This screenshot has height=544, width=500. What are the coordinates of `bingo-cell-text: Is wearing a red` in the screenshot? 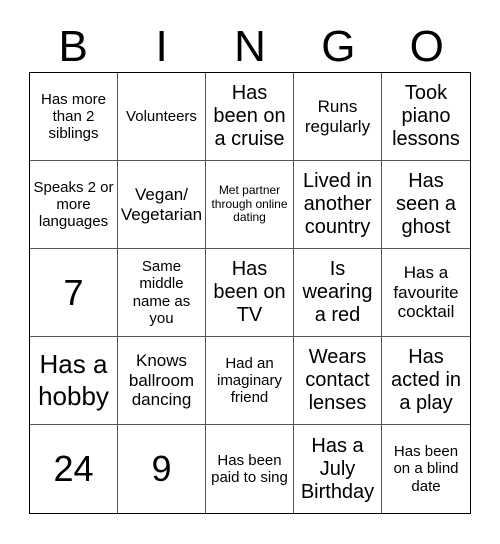 It's located at (337, 292).